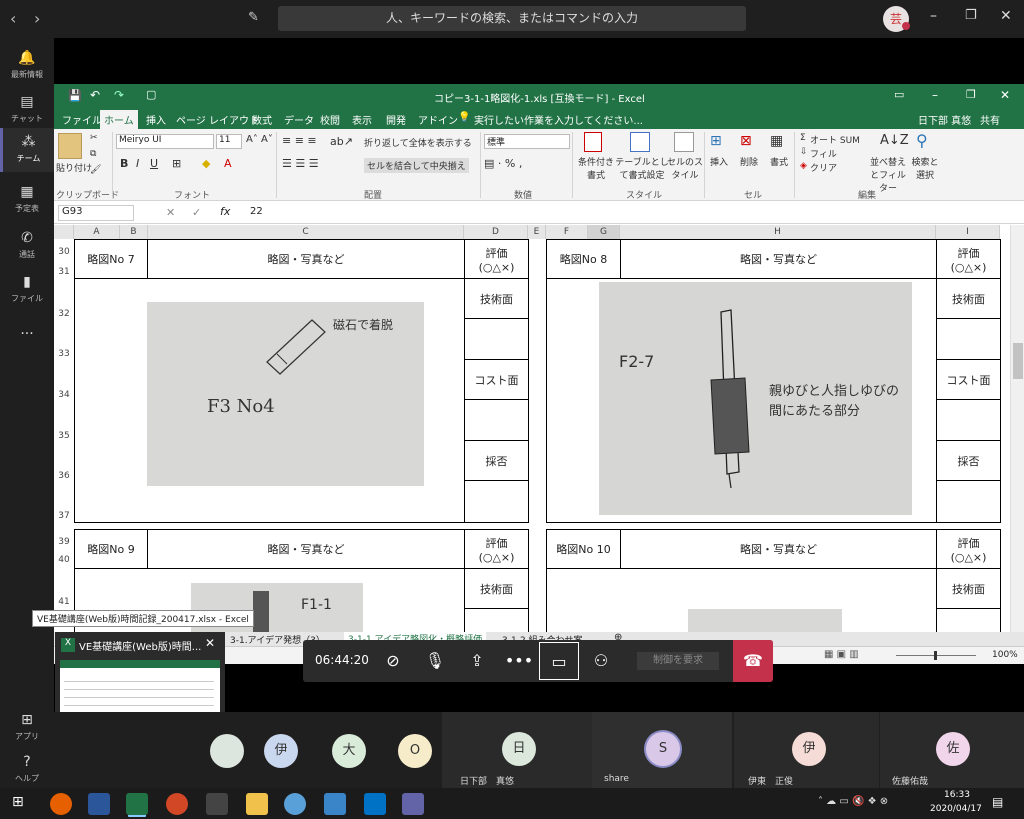 The height and width of the screenshot is (819, 1024). I want to click on column-header: I, so click(968, 232).